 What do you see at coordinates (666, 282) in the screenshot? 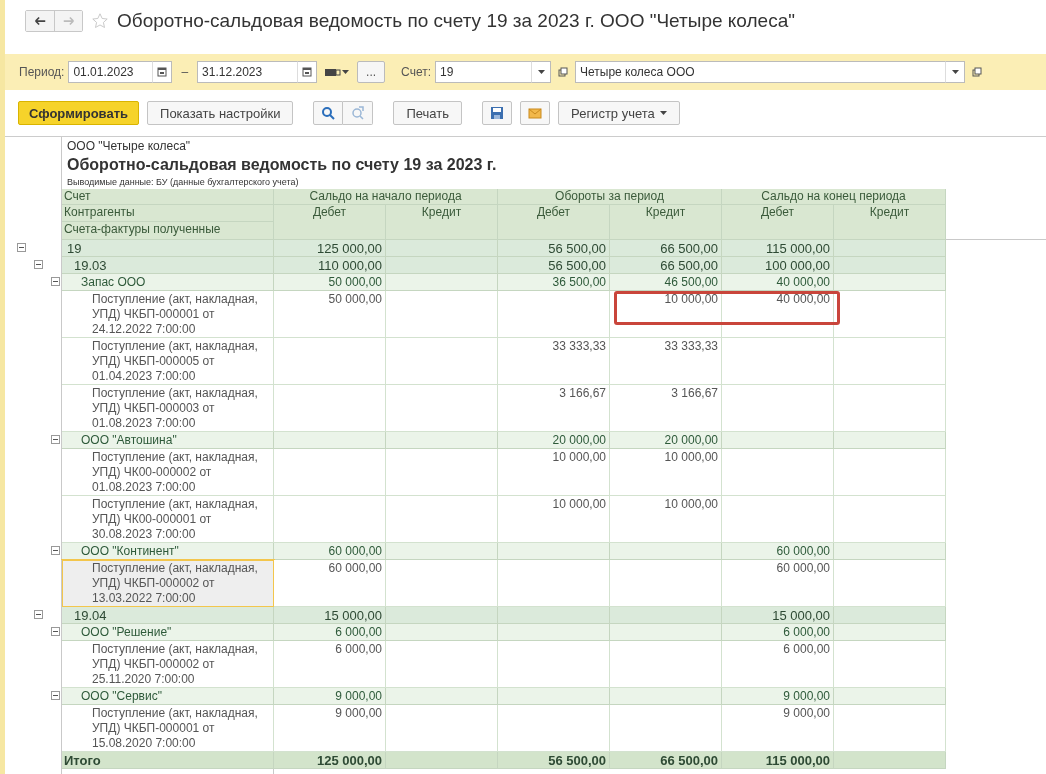
I see `amount-cell: 46 500,00` at bounding box center [666, 282].